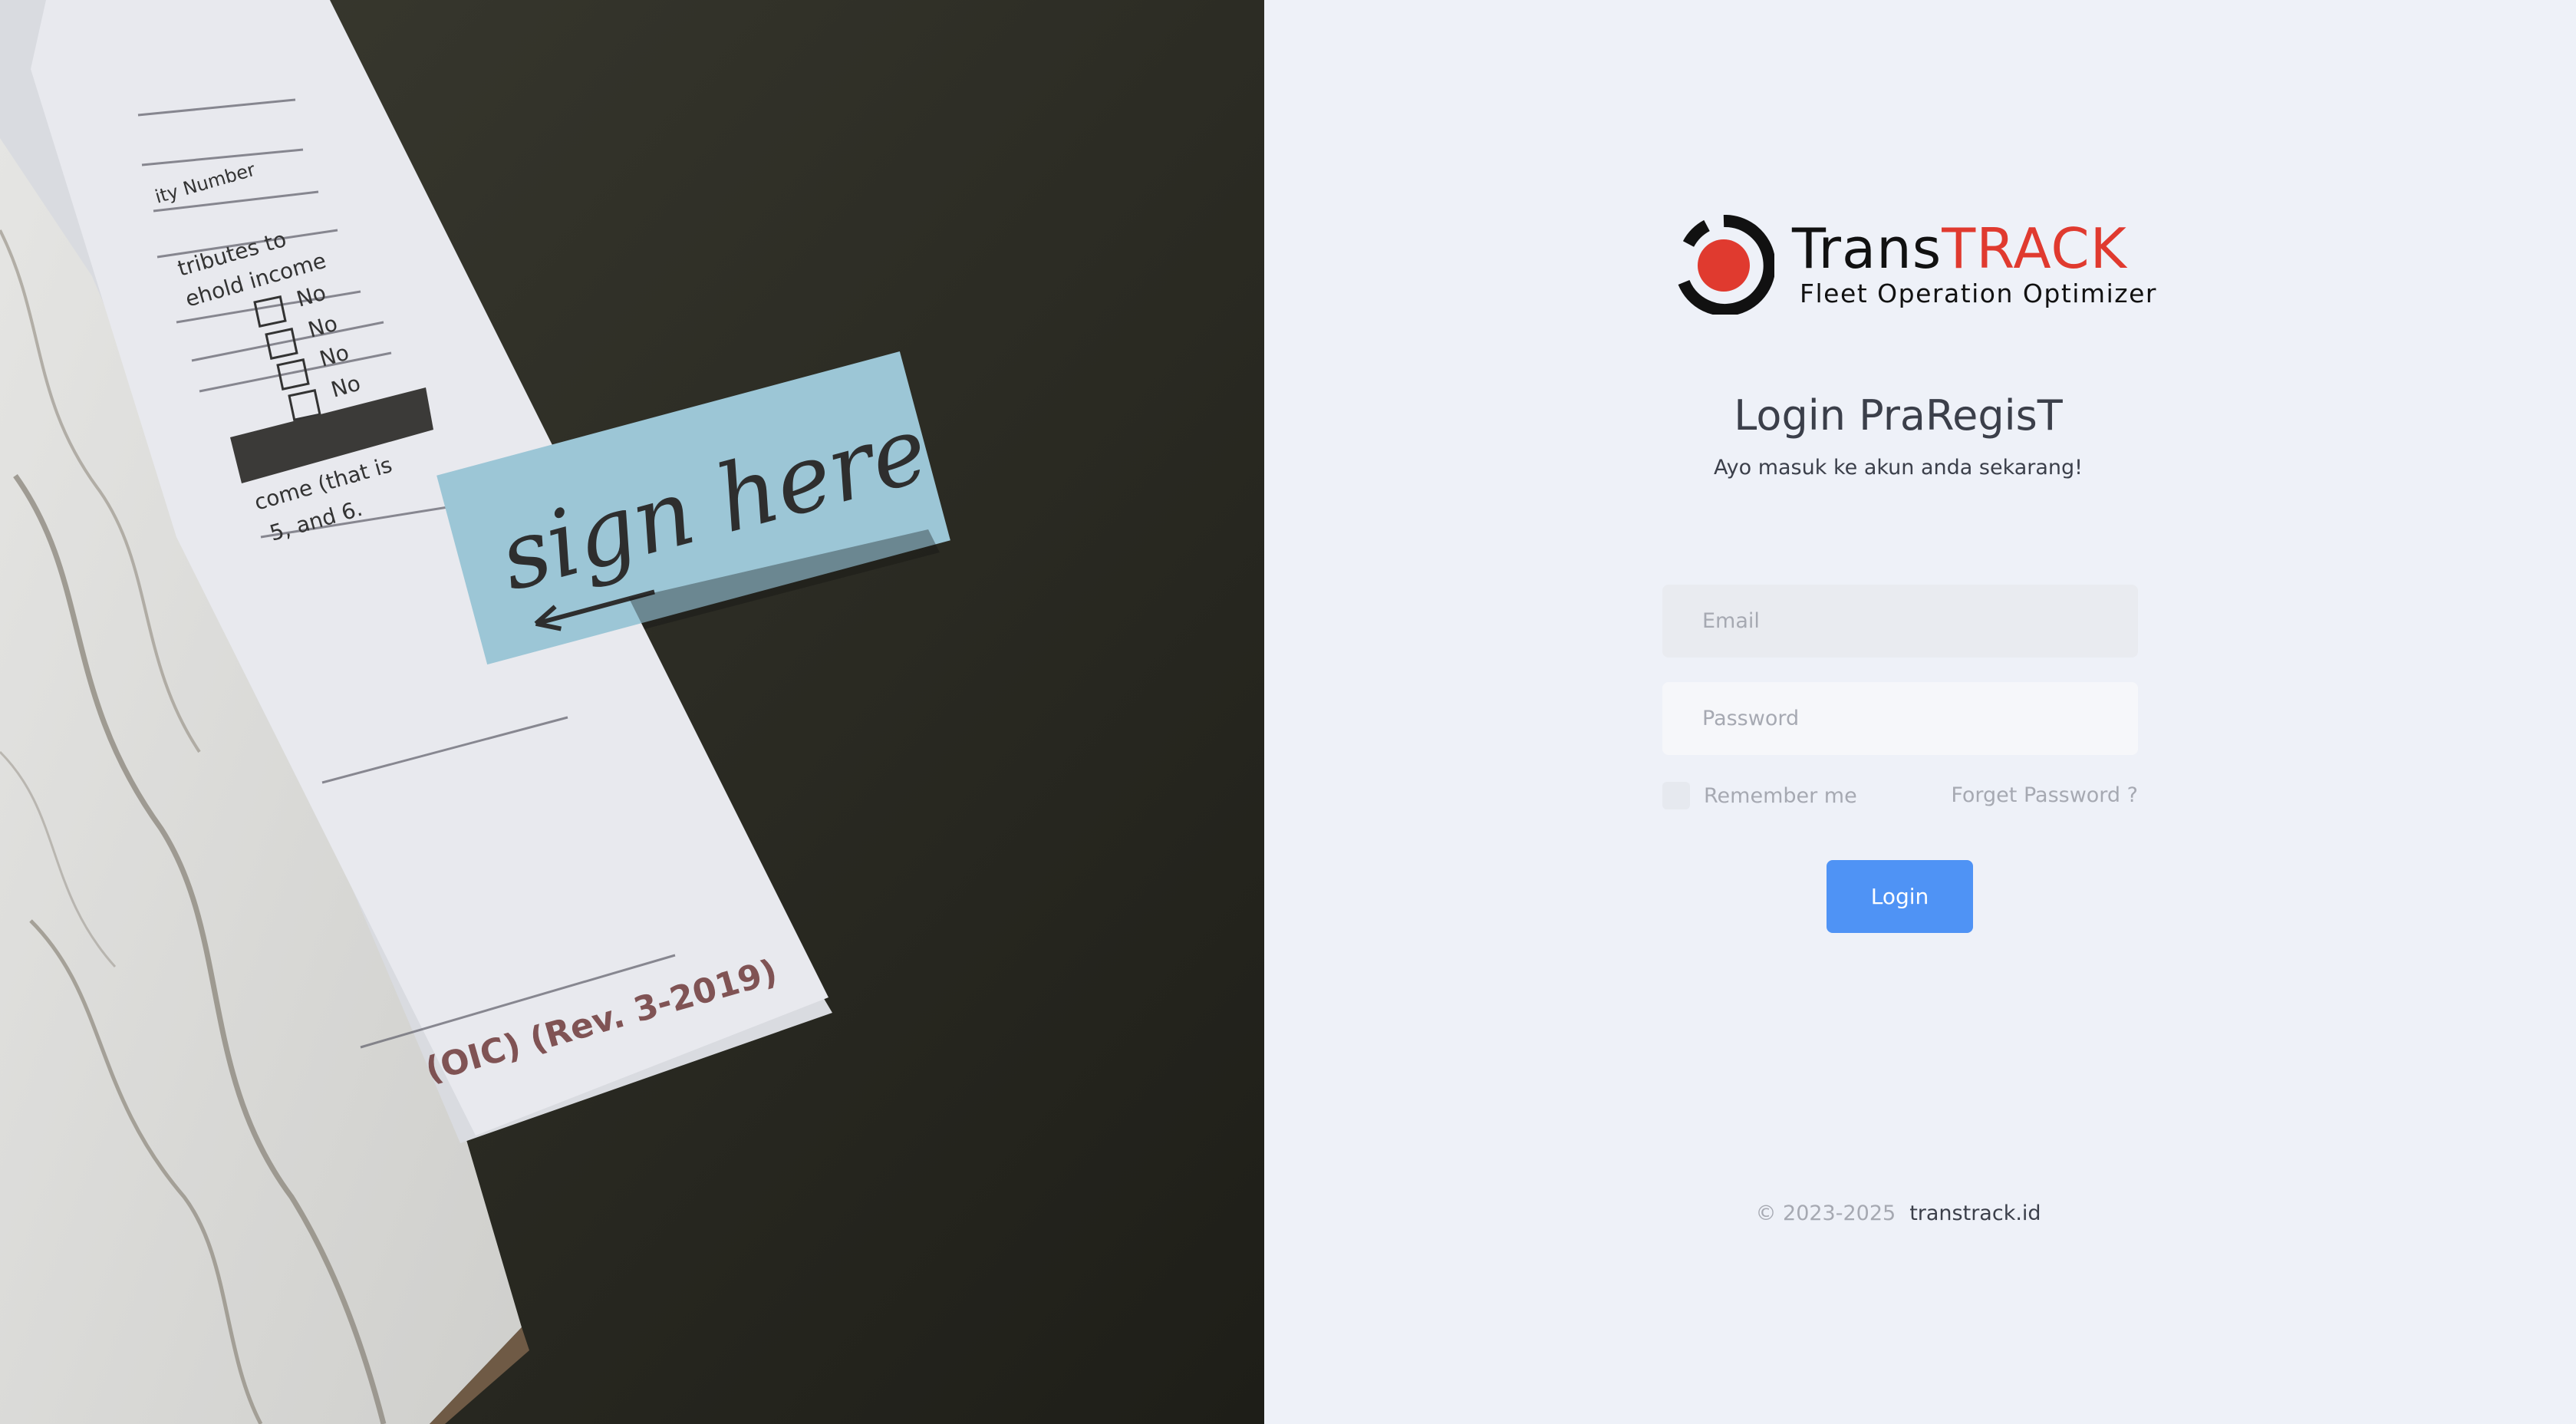  Describe the element at coordinates (1898, 468) in the screenshot. I see `page-subtitle: Ayo masuk ke akun anda sekarang!` at that location.